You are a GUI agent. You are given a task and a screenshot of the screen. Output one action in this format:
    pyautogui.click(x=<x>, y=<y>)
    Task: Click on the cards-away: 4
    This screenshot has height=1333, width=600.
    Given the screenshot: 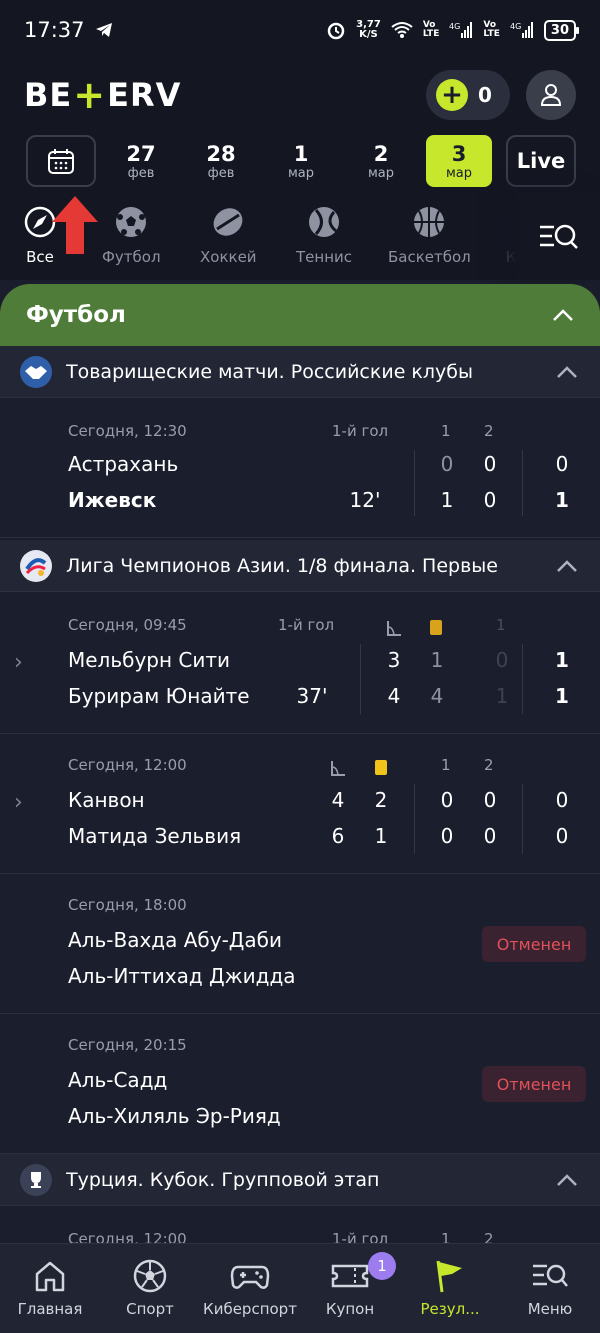 What is the action you would take?
    pyautogui.click(x=437, y=696)
    